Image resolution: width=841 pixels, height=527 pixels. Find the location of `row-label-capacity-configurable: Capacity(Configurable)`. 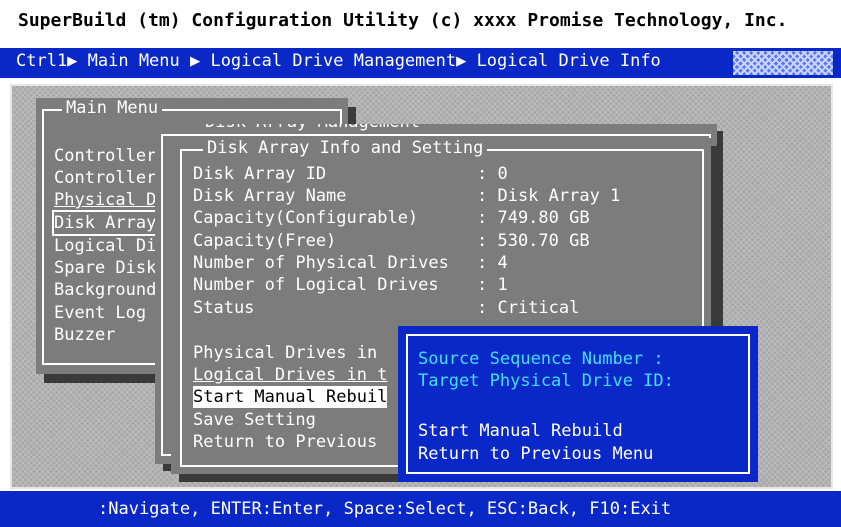

row-label-capacity-configurable: Capacity(Configurable) is located at coordinates (306, 218).